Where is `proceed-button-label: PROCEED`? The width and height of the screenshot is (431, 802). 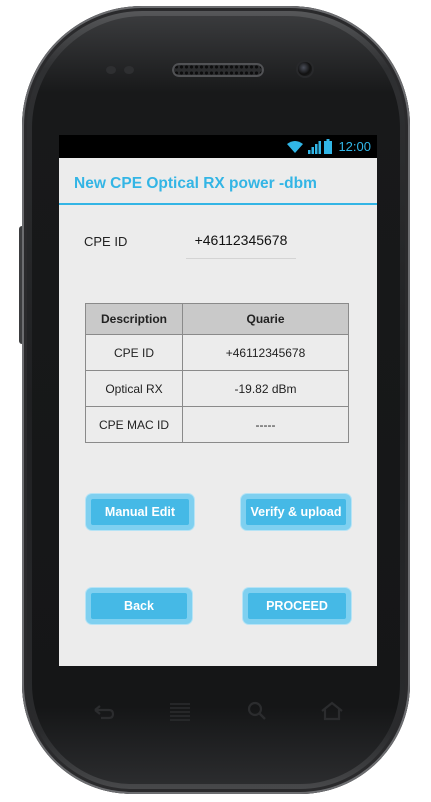
proceed-button-label: PROCEED is located at coordinates (297, 606).